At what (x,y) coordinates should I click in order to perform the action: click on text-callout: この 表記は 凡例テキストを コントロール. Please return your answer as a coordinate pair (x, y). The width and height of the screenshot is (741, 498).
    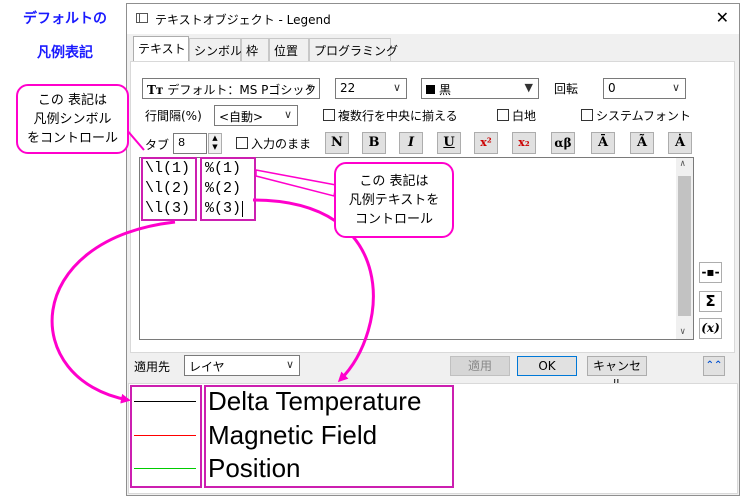
    Looking at the image, I should click on (394, 200).